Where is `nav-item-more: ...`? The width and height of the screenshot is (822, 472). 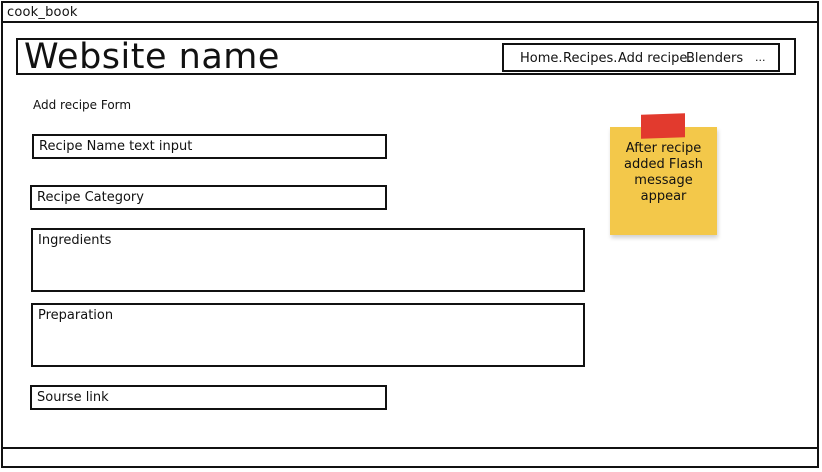
nav-item-more: ... is located at coordinates (760, 57).